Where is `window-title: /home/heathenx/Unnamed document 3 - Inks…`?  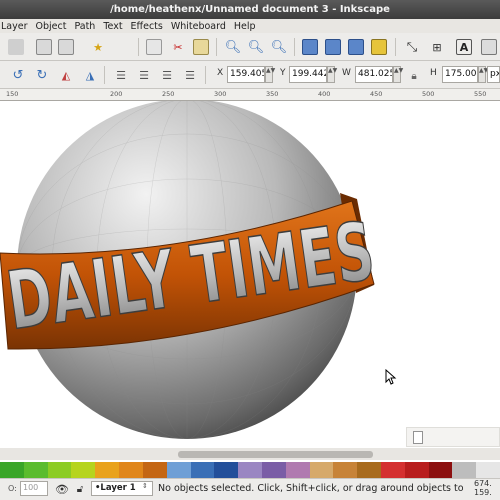
window-title: /home/heathenx/Unnamed document 3 - Inks… is located at coordinates (250, 9).